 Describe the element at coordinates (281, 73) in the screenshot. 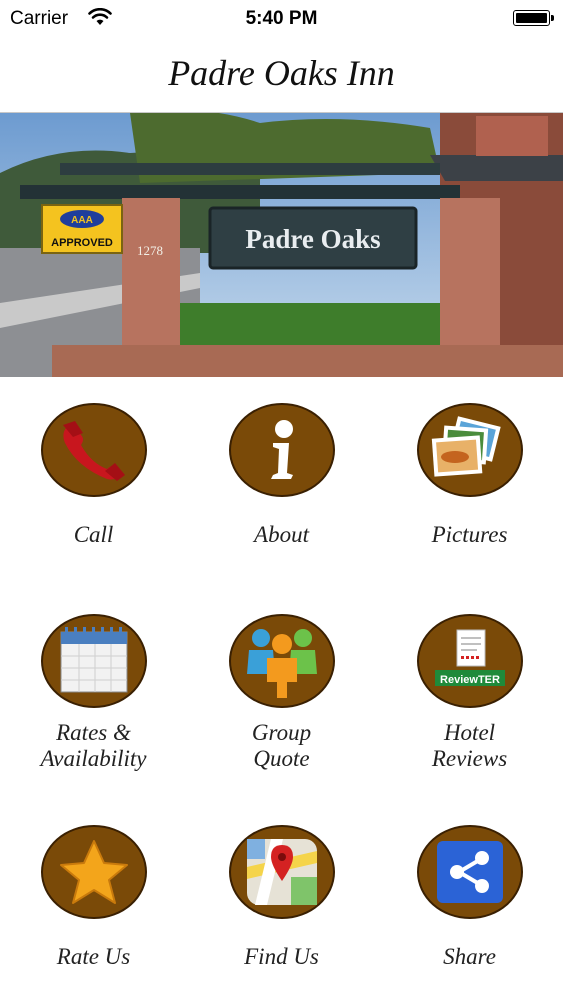

I see `page-title: Padre Oaks Inn` at that location.